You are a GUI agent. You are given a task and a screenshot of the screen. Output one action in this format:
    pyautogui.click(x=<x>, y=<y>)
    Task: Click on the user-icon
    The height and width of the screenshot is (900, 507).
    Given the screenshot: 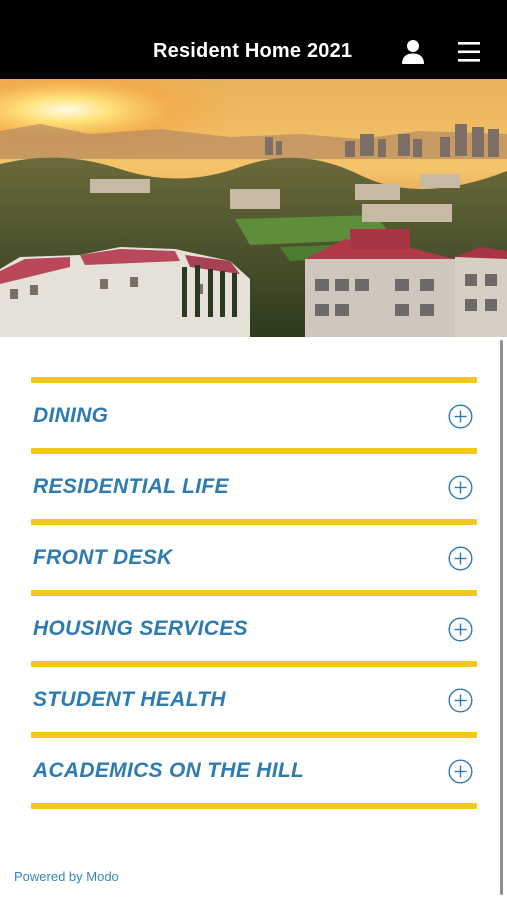 What is the action you would take?
    pyautogui.click(x=413, y=52)
    